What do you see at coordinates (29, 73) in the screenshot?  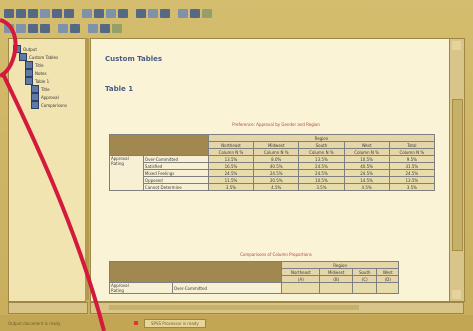 I see `notes-icon` at bounding box center [29, 73].